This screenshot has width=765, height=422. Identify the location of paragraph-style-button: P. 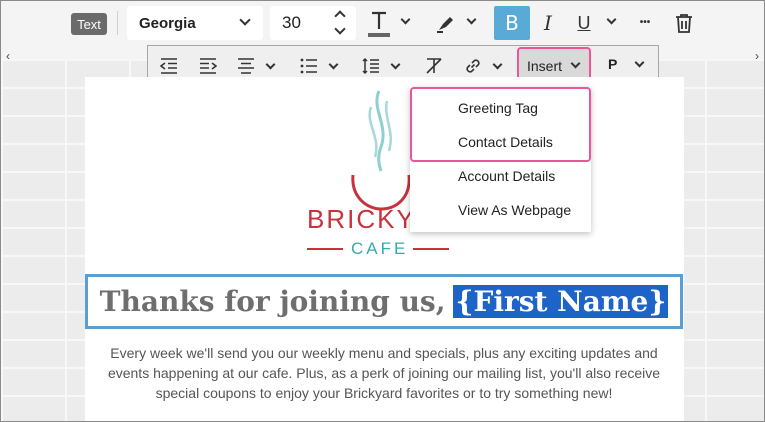
(612, 64).